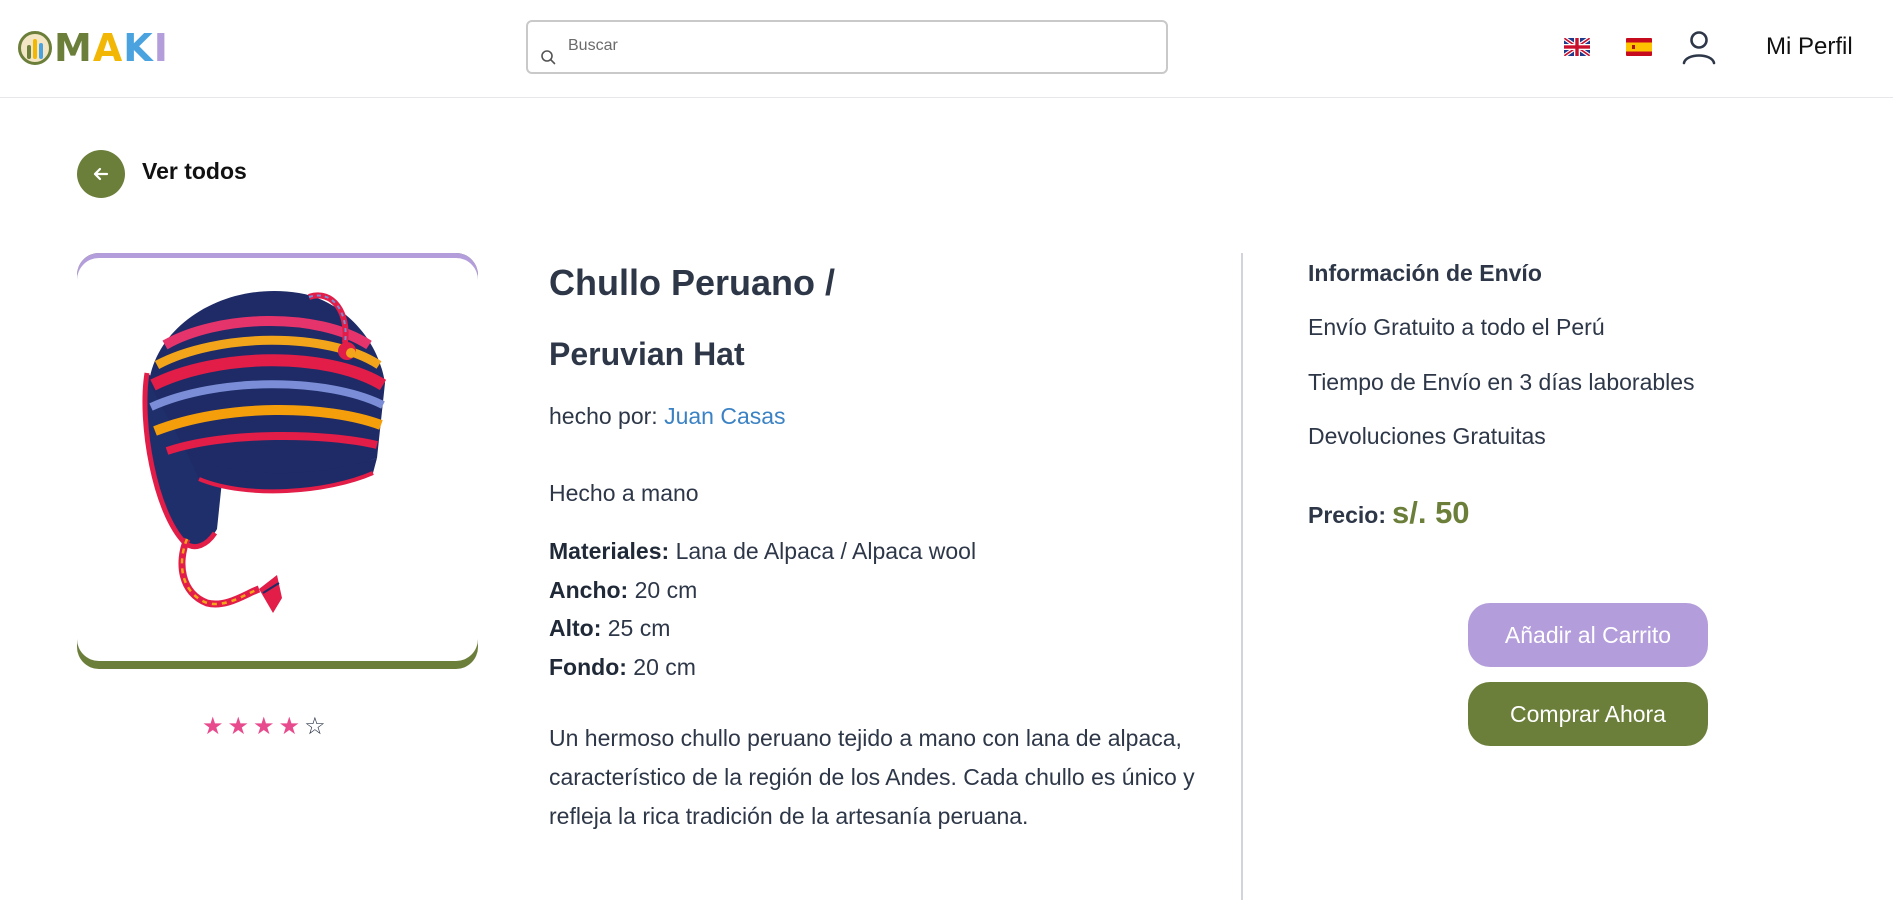 This screenshot has width=1893, height=900. What do you see at coordinates (1577, 47) in the screenshot?
I see `uk-flag-icon` at bounding box center [1577, 47].